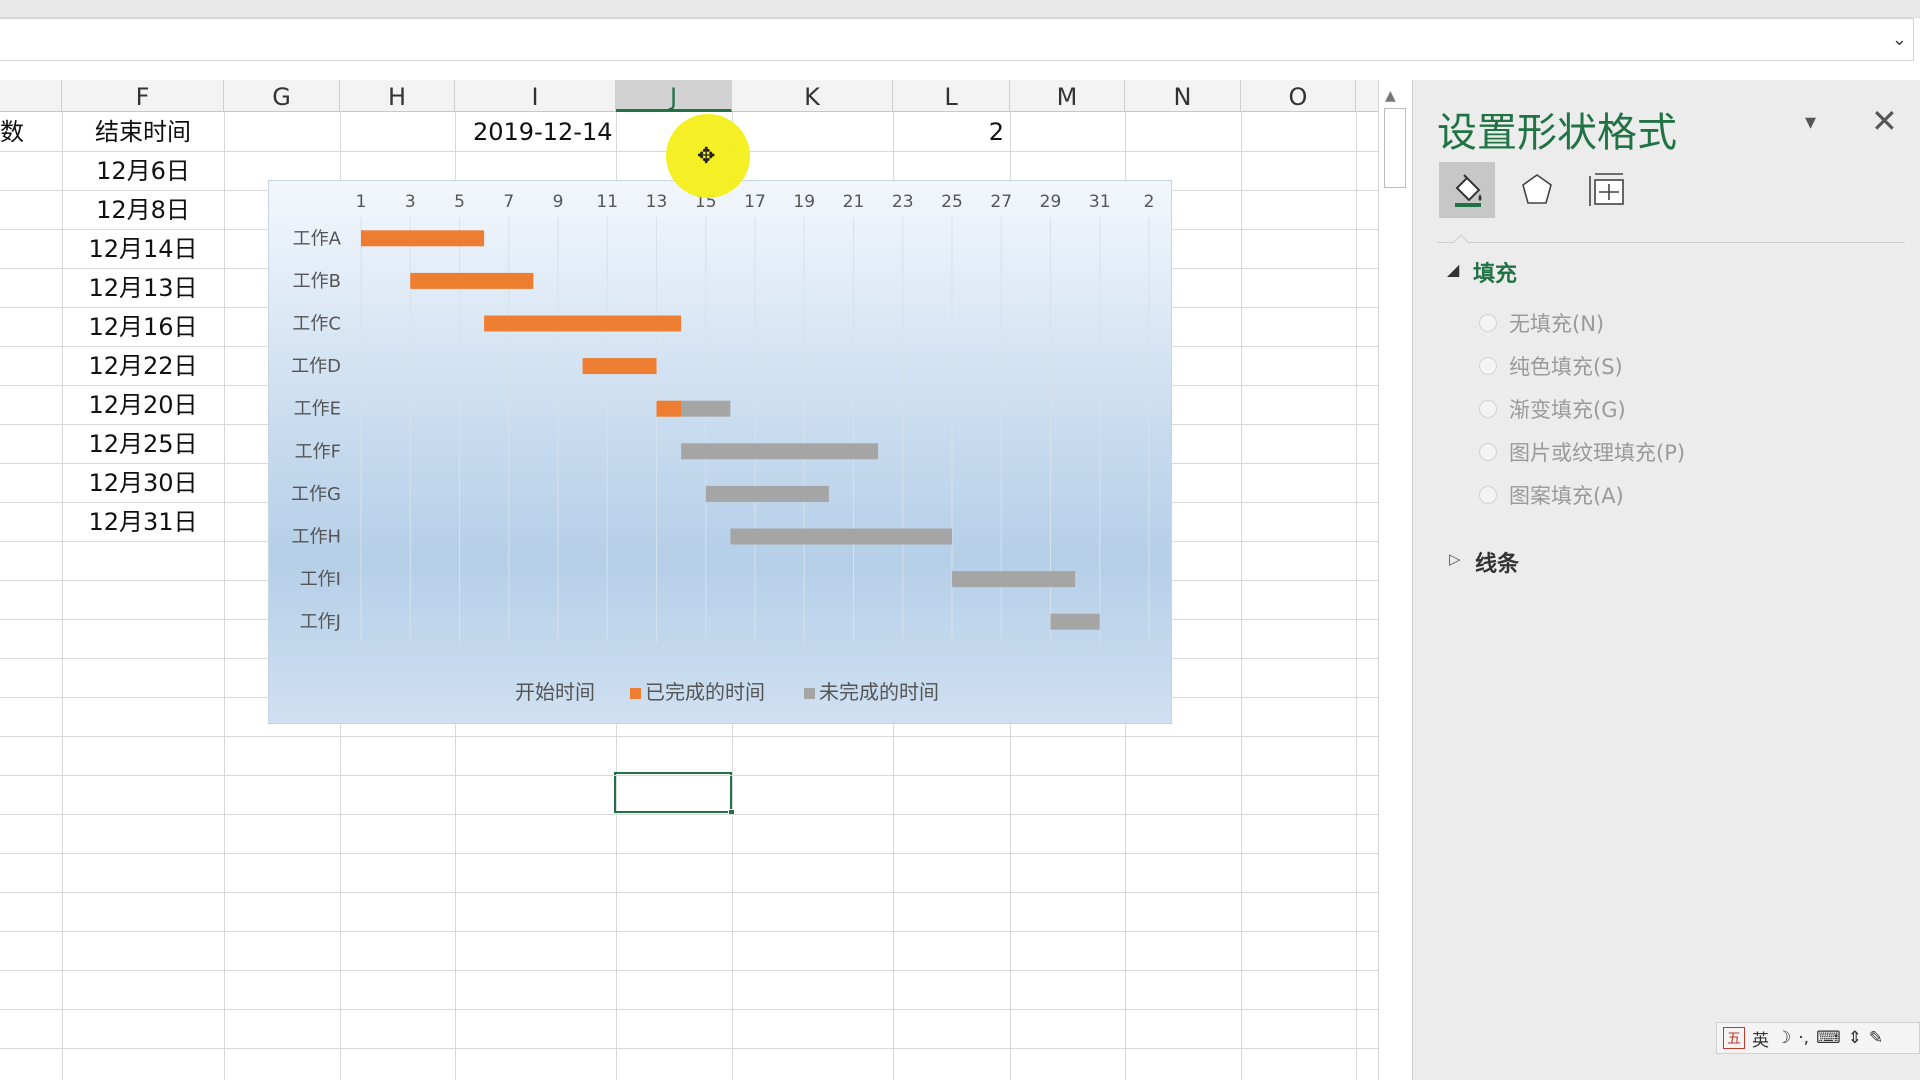 Image resolution: width=1920 pixels, height=1080 pixels. What do you see at coordinates (317, 409) in the screenshot?
I see `y-category-label: 工作E` at bounding box center [317, 409].